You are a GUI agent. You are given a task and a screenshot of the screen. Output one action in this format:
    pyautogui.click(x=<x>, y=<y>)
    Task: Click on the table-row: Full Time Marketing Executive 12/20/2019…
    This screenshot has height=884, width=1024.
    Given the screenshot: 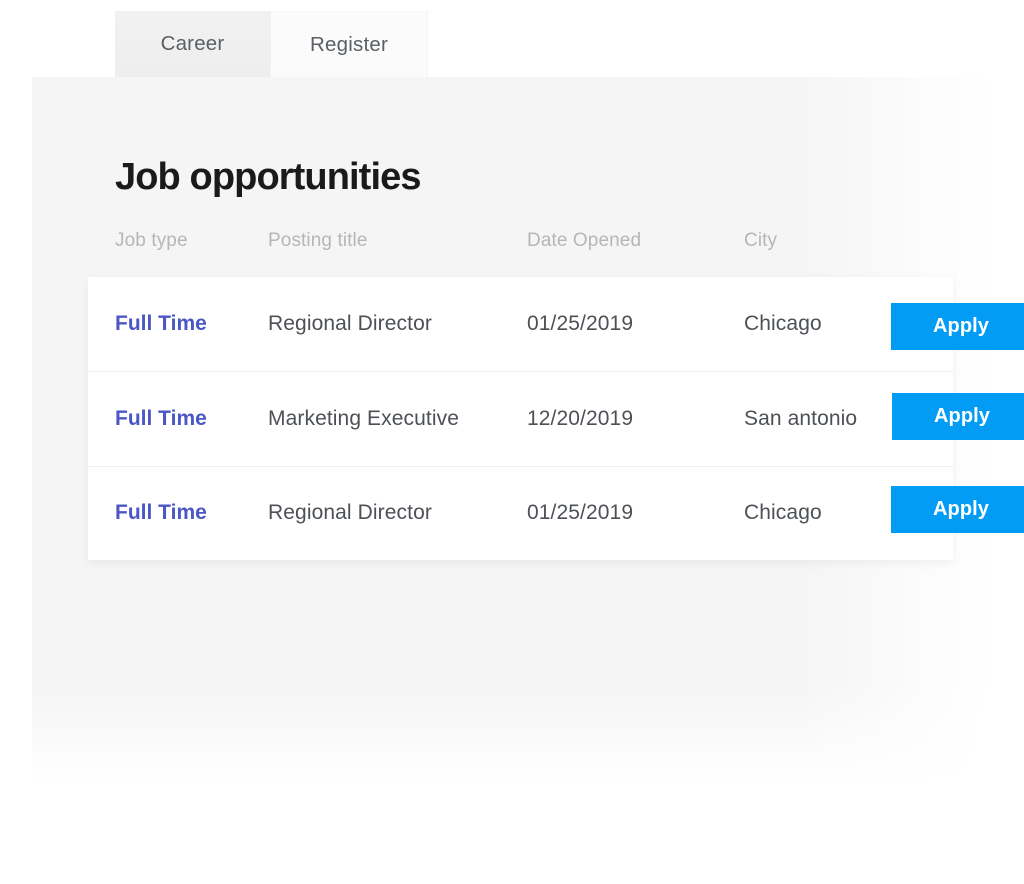 What is the action you would take?
    pyautogui.click(x=520, y=419)
    